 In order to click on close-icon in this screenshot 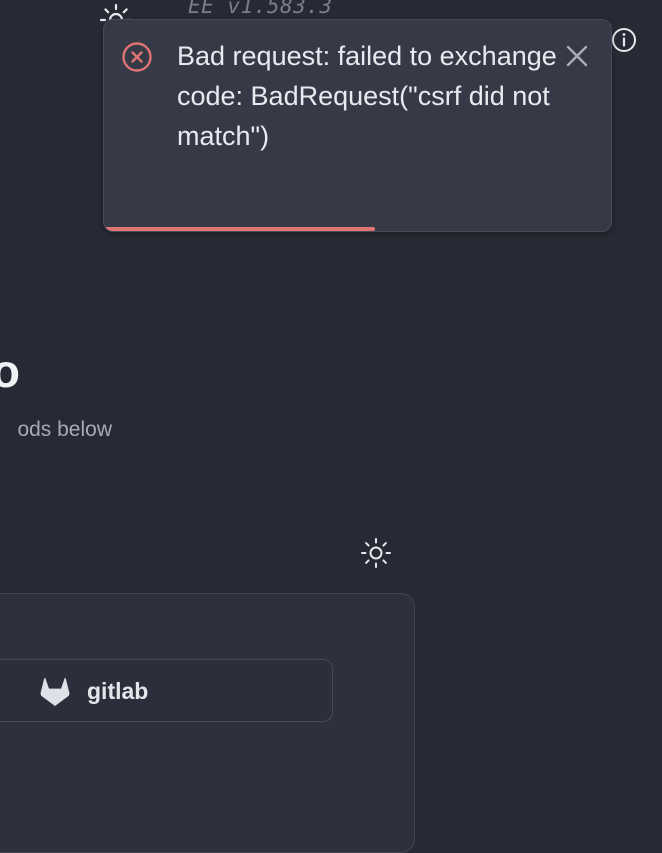, I will do `click(577, 56)`.